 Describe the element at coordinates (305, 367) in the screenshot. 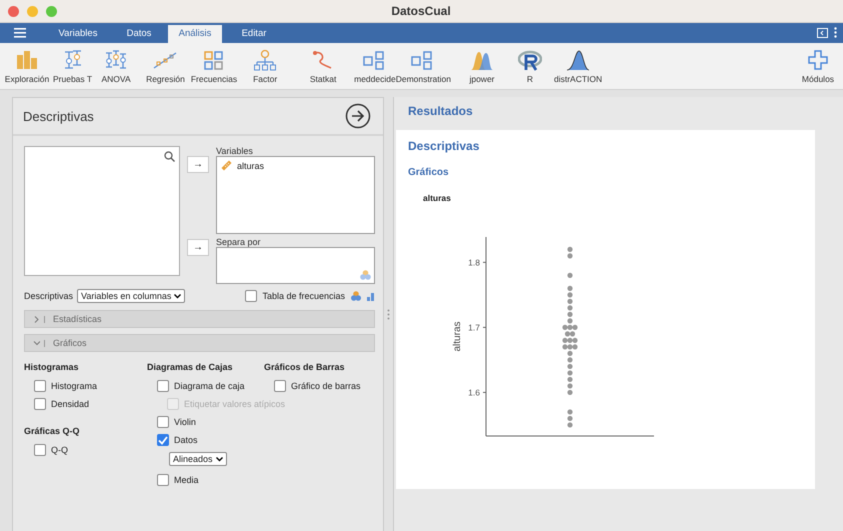

I see `group-title: Gráficos de Barras` at that location.